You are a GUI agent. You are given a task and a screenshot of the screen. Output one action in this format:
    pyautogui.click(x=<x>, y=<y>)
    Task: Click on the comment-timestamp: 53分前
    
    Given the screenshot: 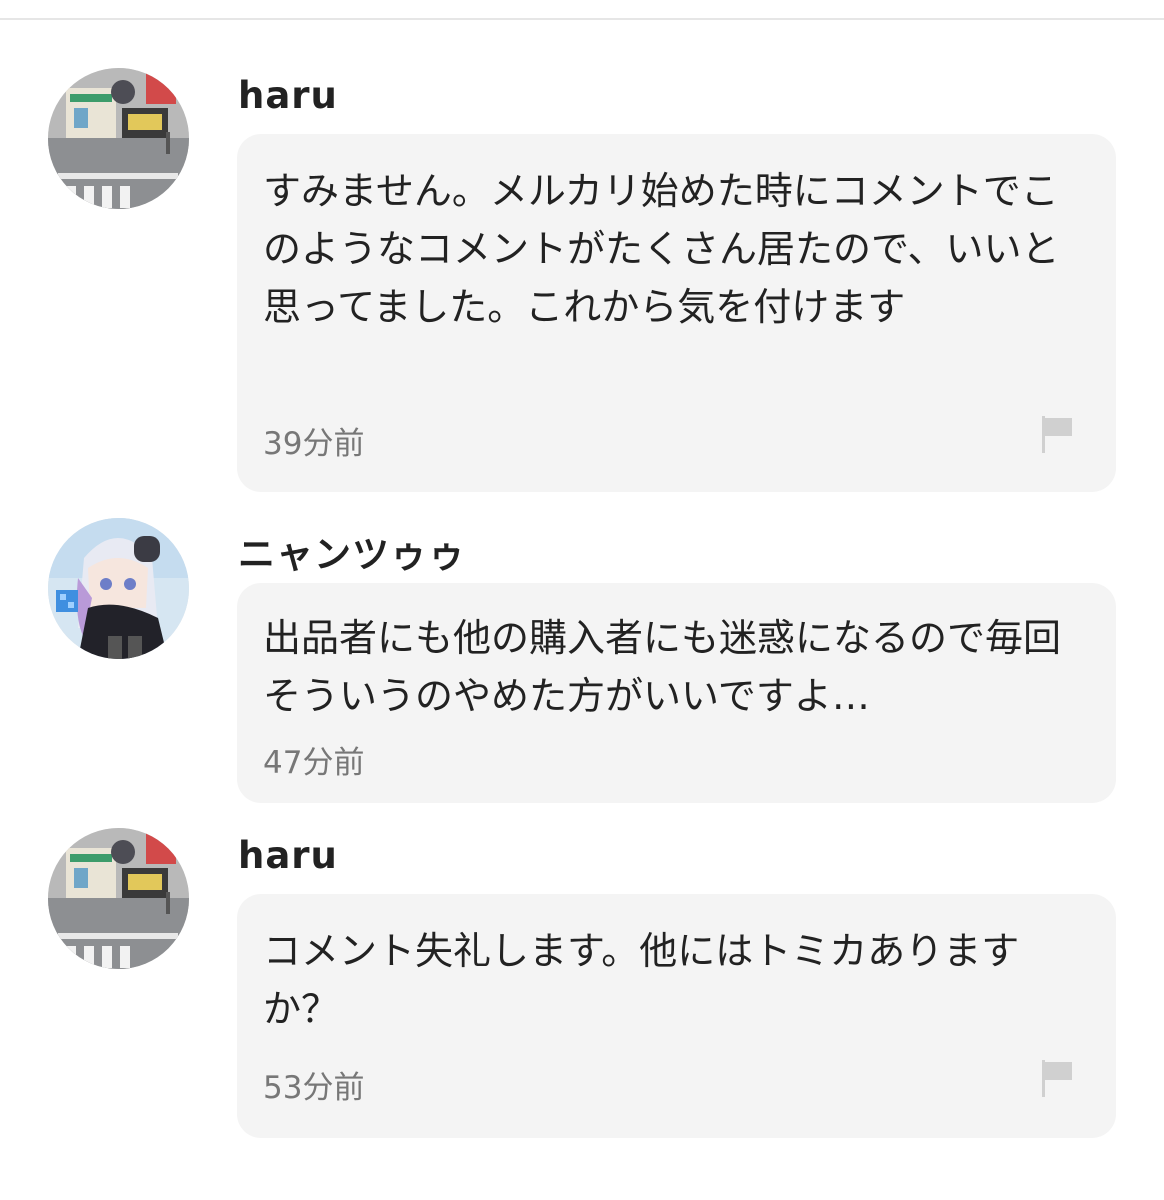 What is the action you would take?
    pyautogui.click(x=314, y=1088)
    